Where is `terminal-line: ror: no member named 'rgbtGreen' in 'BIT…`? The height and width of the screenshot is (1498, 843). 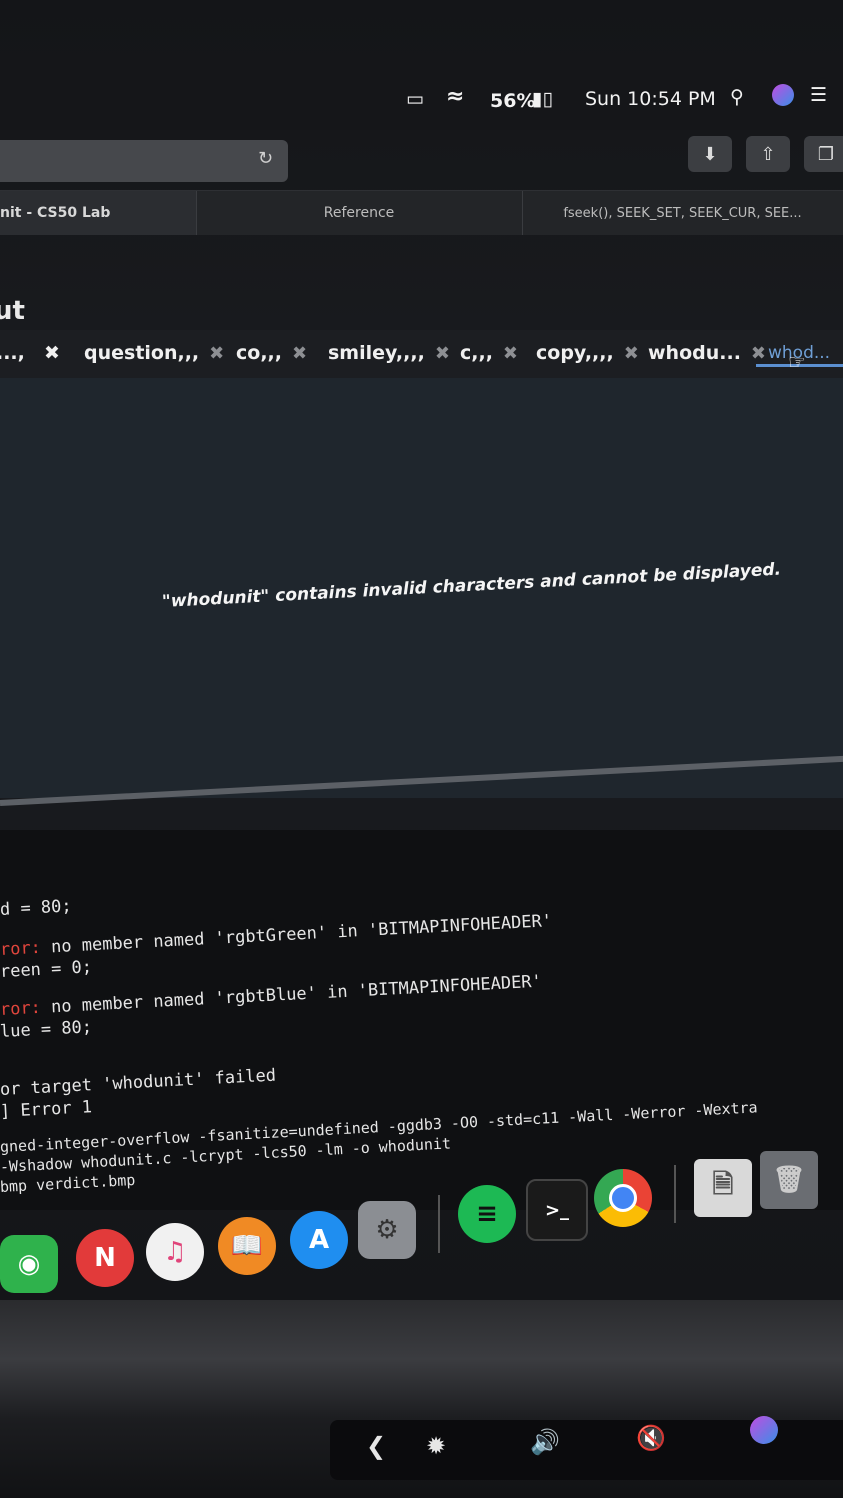
terminal-line: ror: no member named 'rgbtGreen' in 'BIT… is located at coordinates (276, 935).